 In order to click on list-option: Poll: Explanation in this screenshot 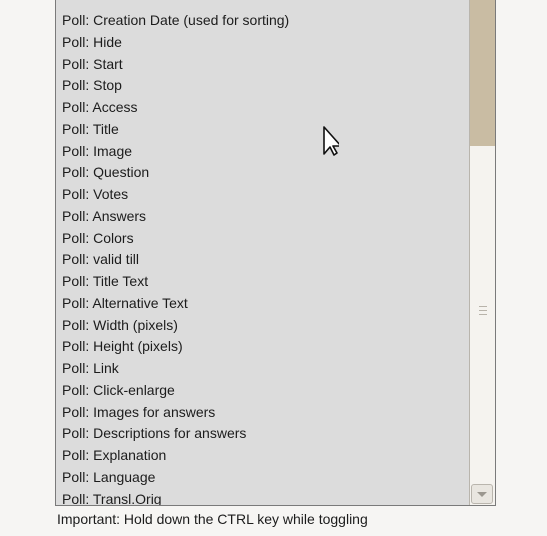, I will do `click(263, 456)`.